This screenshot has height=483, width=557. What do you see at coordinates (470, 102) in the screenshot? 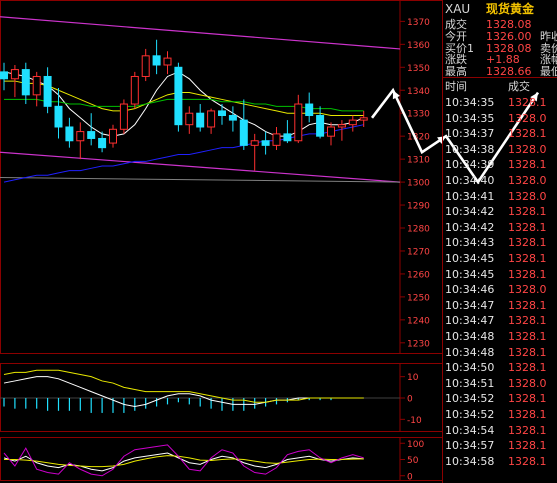
I see `tick-time: 10:34:35` at bounding box center [470, 102].